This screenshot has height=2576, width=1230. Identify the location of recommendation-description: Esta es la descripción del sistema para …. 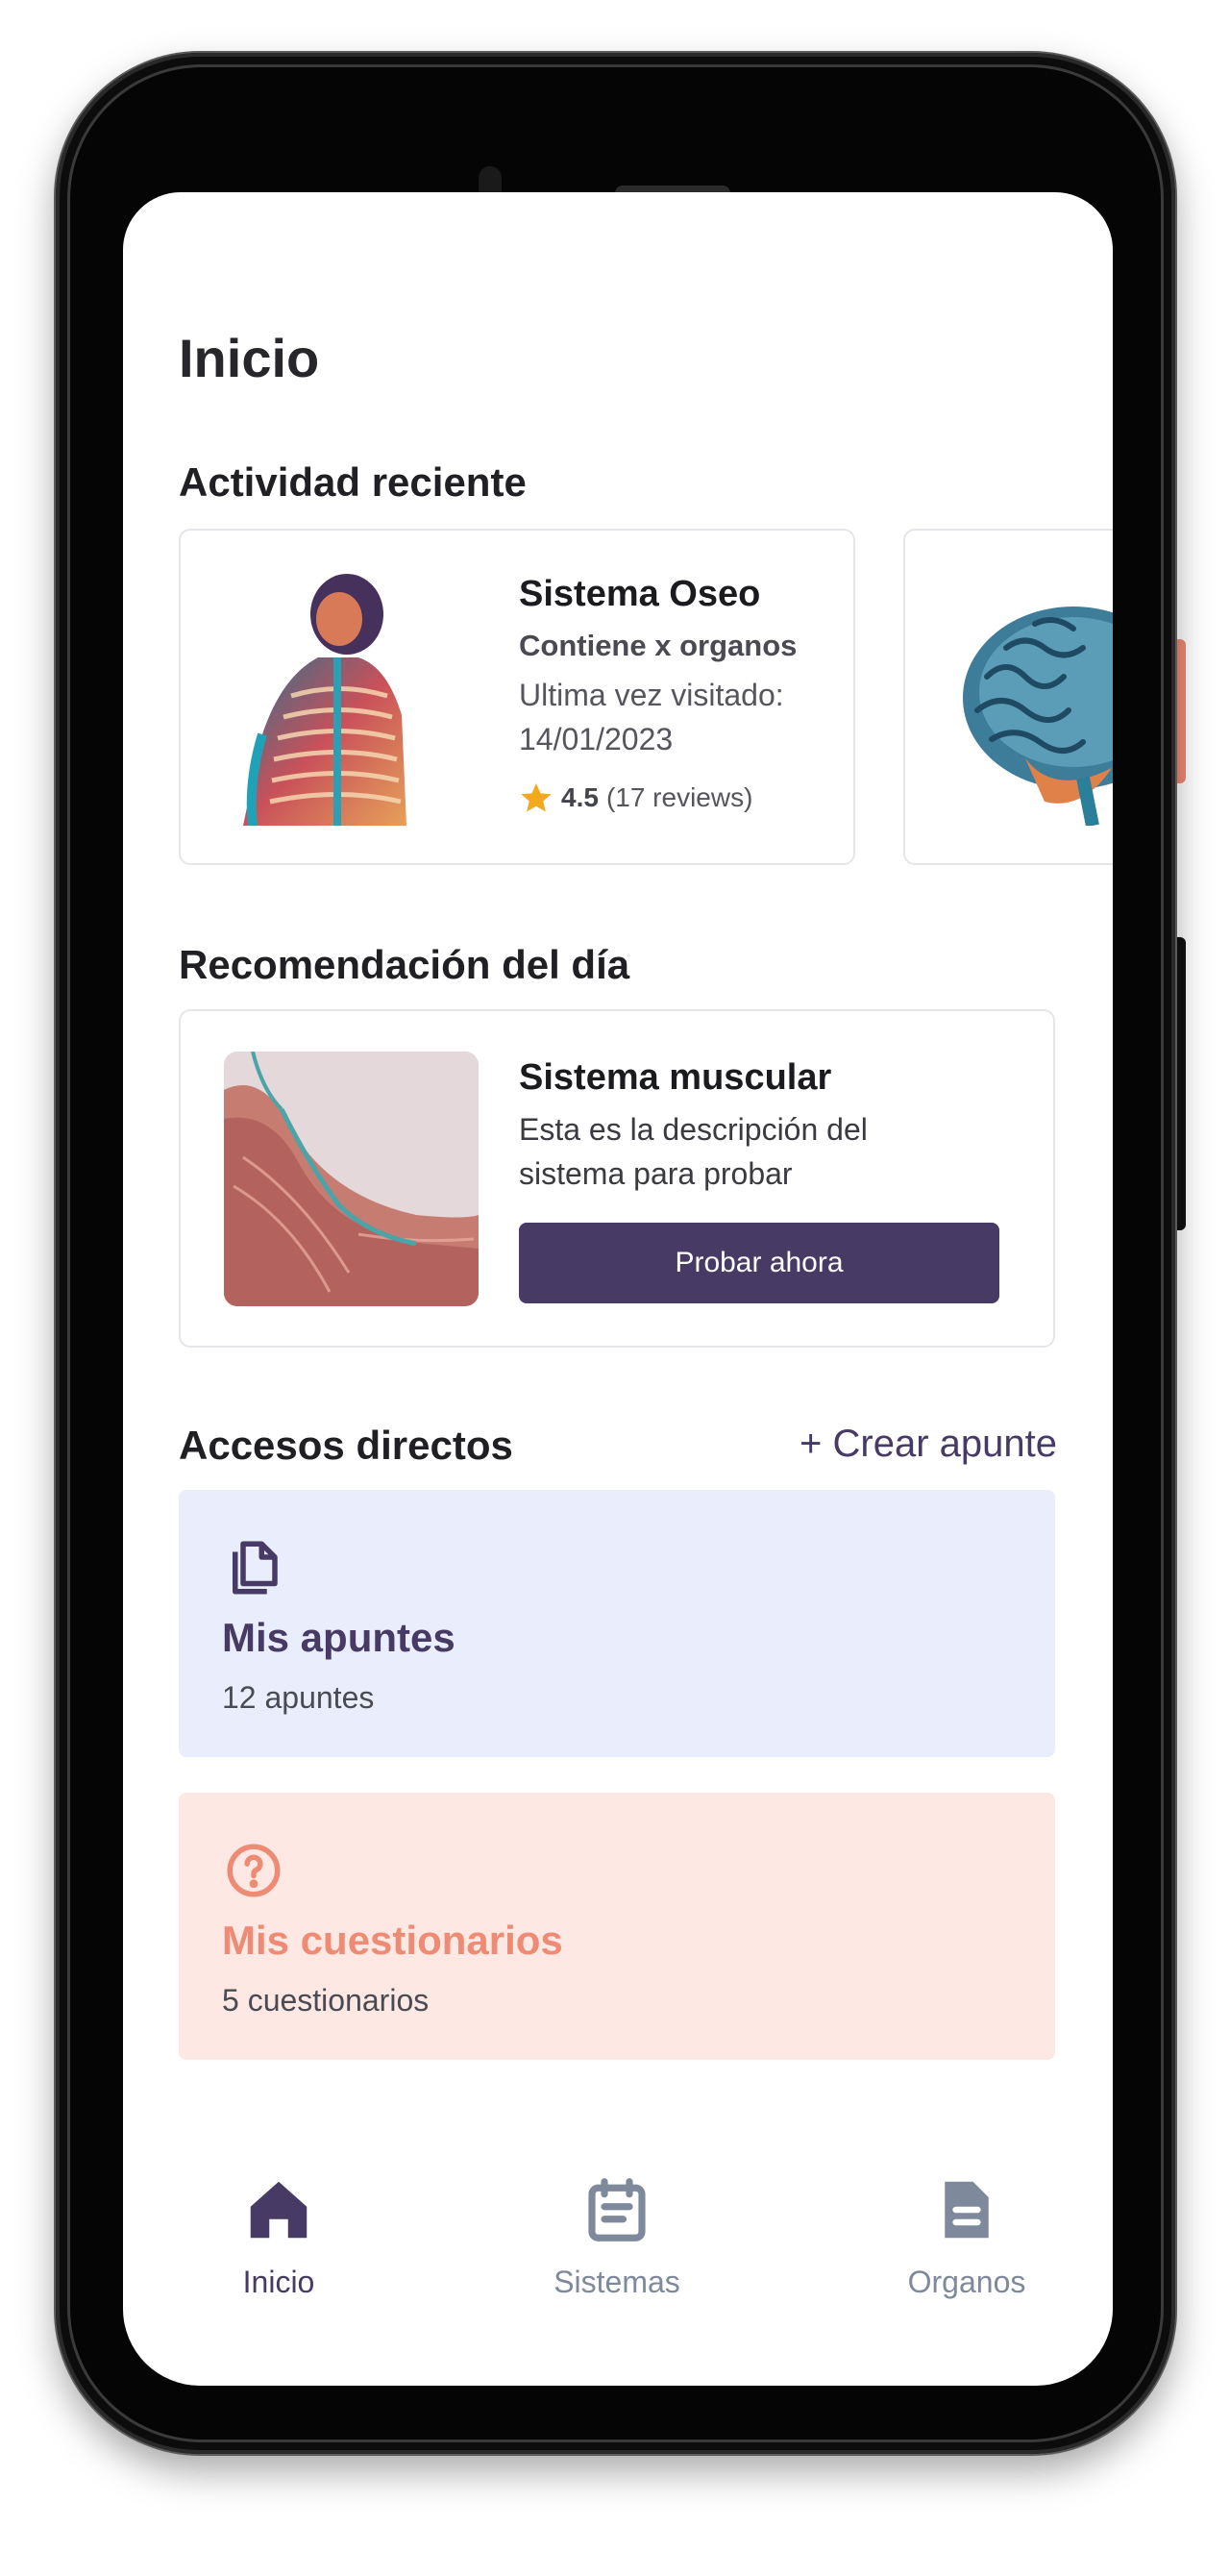
(693, 1152).